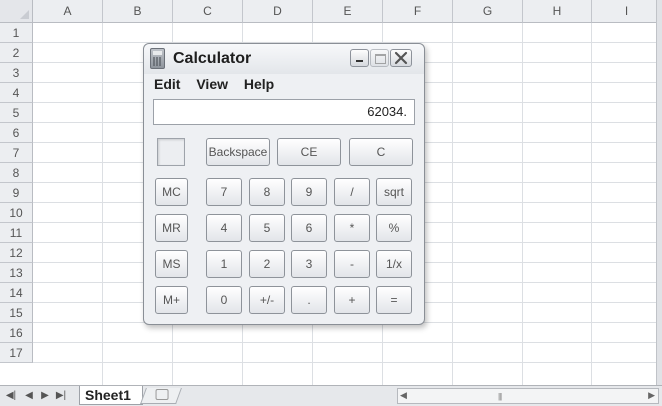  I want to click on window-title: Calculator, so click(212, 58).